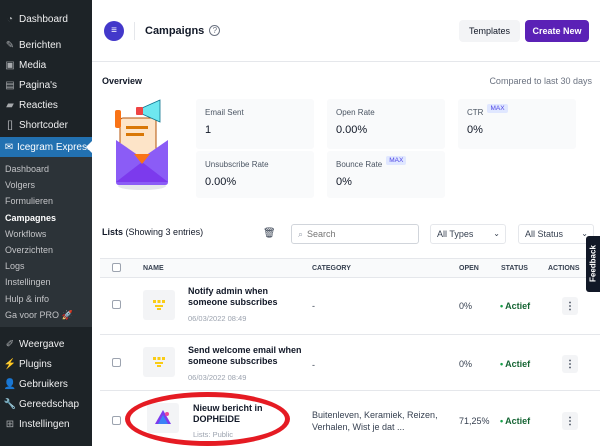  I want to click on max-badge: MAX, so click(396, 160).